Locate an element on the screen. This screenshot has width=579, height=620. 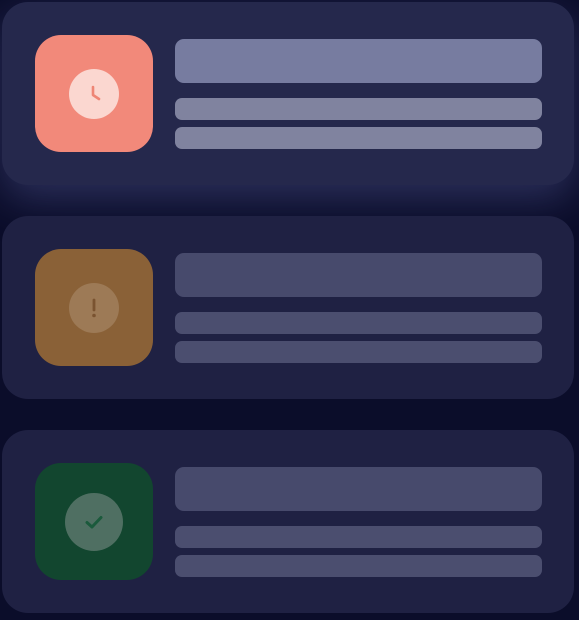
exclamation-icon is located at coordinates (94, 307).